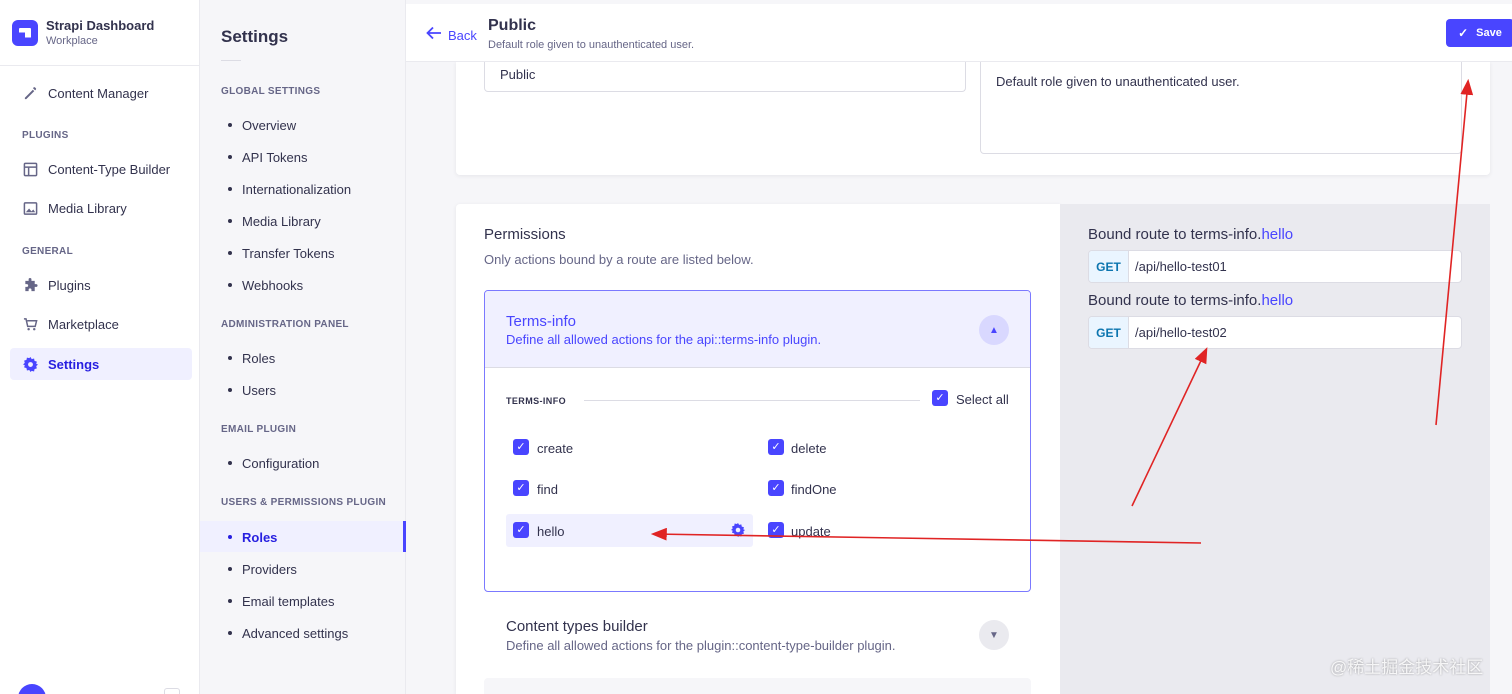 The width and height of the screenshot is (1512, 694). I want to click on subnav-item-providers: Providers, so click(316, 569).